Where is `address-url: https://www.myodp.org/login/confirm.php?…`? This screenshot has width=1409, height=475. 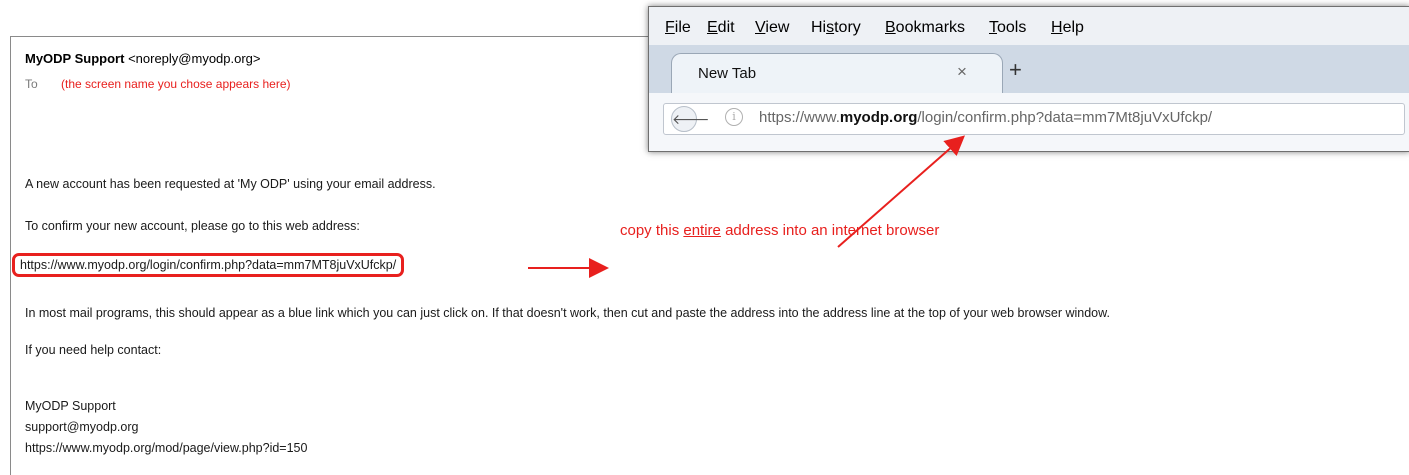
address-url: https://www.myodp.org/login/confirm.php?… is located at coordinates (985, 117).